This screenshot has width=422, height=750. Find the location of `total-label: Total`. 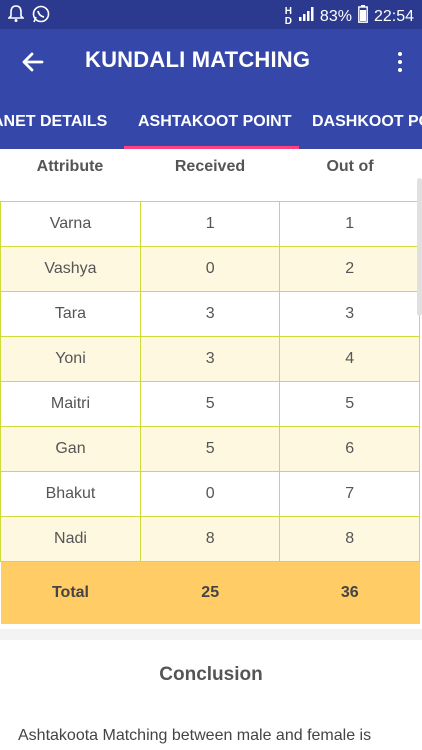

total-label: Total is located at coordinates (70, 592).